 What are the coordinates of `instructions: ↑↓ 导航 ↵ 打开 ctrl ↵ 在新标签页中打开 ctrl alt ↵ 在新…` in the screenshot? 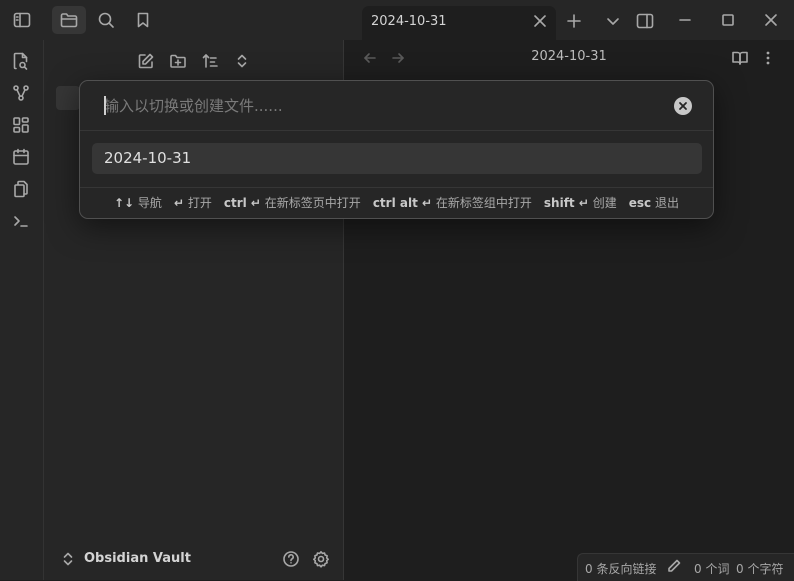 It's located at (396, 202).